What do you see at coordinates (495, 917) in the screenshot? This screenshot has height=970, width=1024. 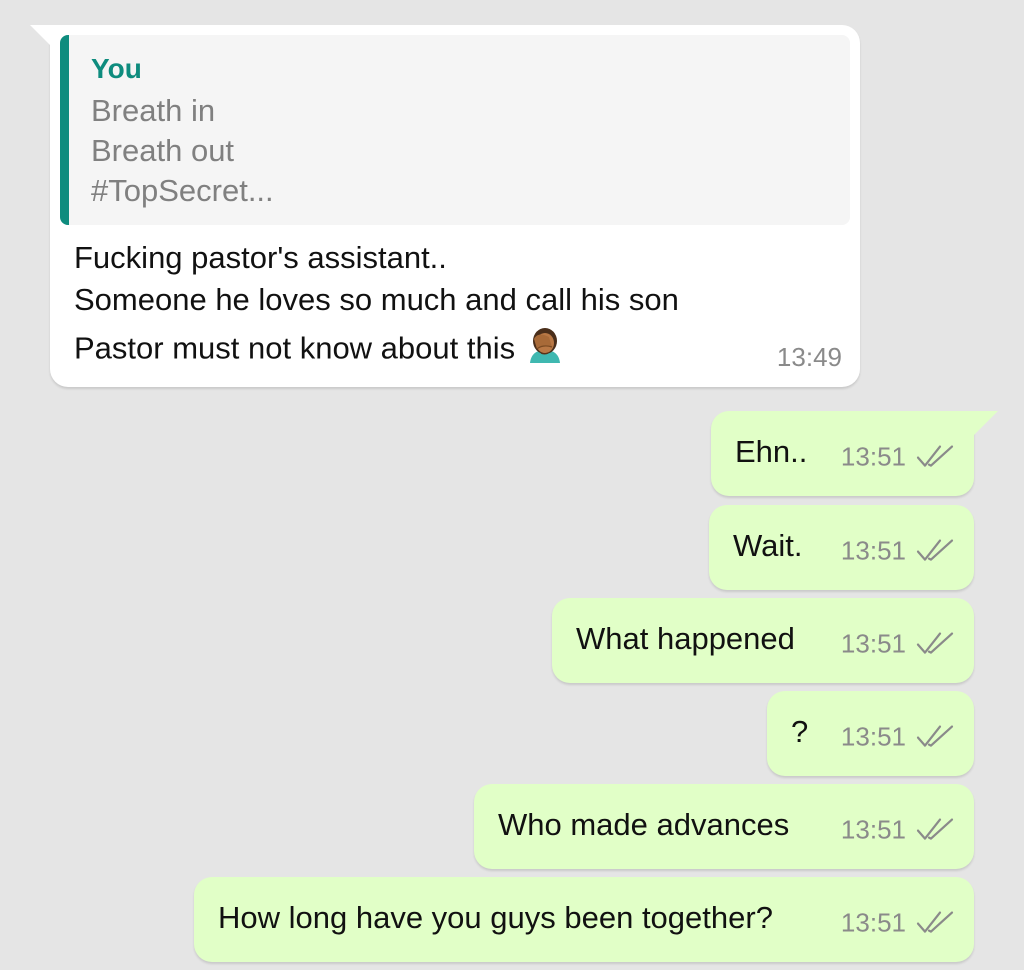 I see `message-text: How long have you guys been together?` at bounding box center [495, 917].